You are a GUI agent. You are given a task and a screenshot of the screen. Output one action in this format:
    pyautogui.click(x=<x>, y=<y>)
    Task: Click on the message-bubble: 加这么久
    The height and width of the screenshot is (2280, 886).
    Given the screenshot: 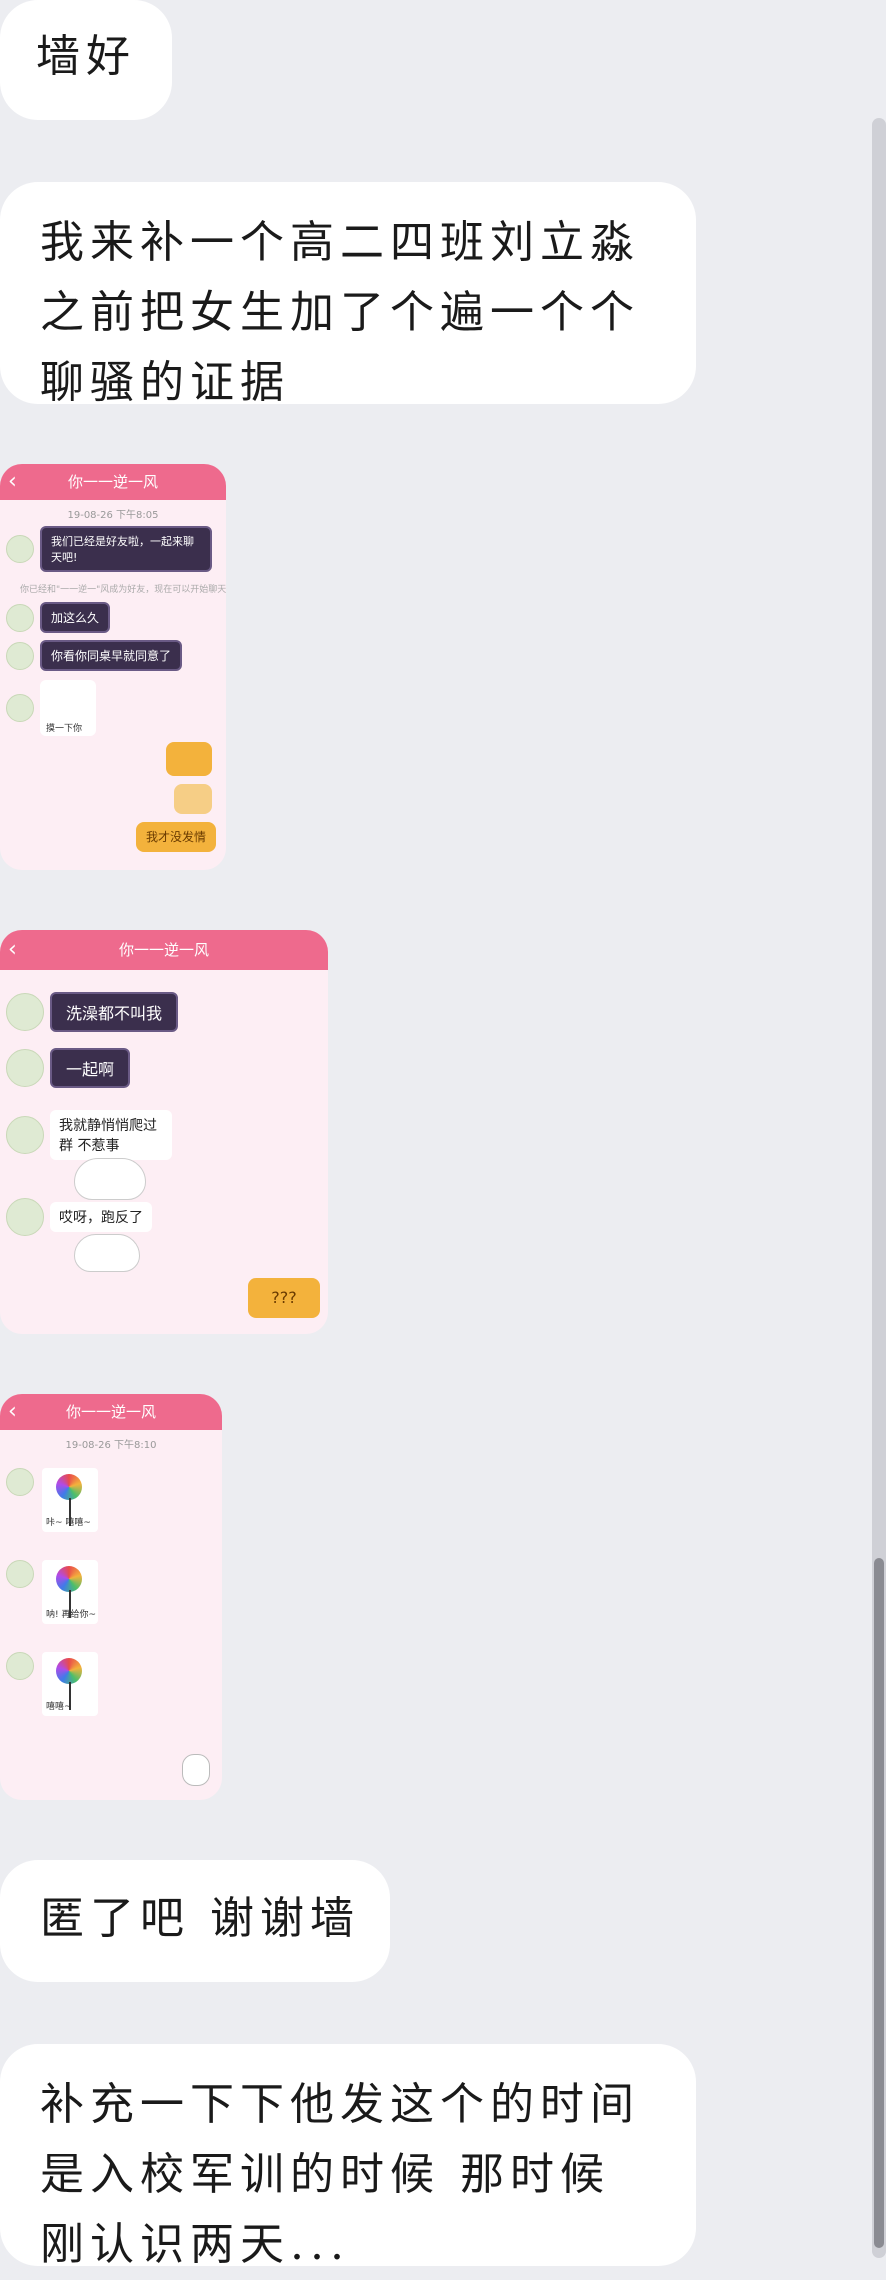 What is the action you would take?
    pyautogui.click(x=75, y=617)
    